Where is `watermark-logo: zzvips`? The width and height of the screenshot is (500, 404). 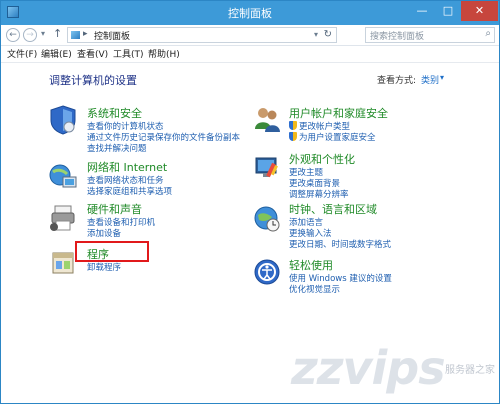 watermark-logo: zzvips is located at coordinates (368, 368).